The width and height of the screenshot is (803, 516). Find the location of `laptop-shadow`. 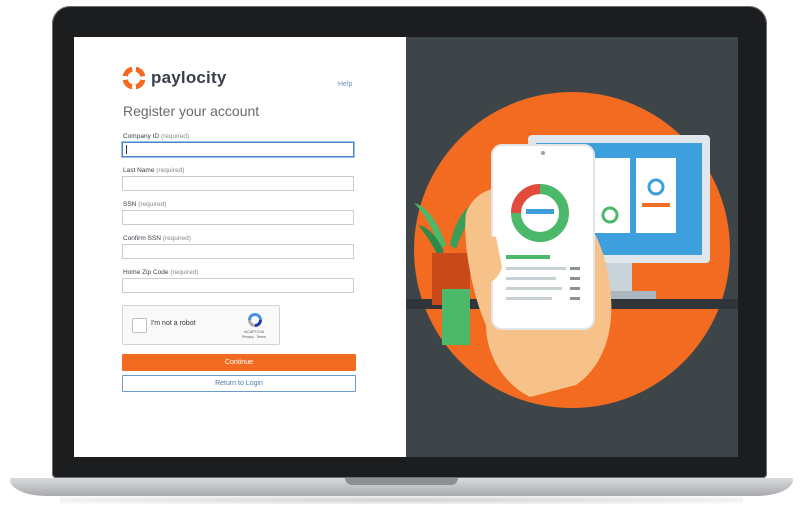

laptop-shadow is located at coordinates (401, 500).